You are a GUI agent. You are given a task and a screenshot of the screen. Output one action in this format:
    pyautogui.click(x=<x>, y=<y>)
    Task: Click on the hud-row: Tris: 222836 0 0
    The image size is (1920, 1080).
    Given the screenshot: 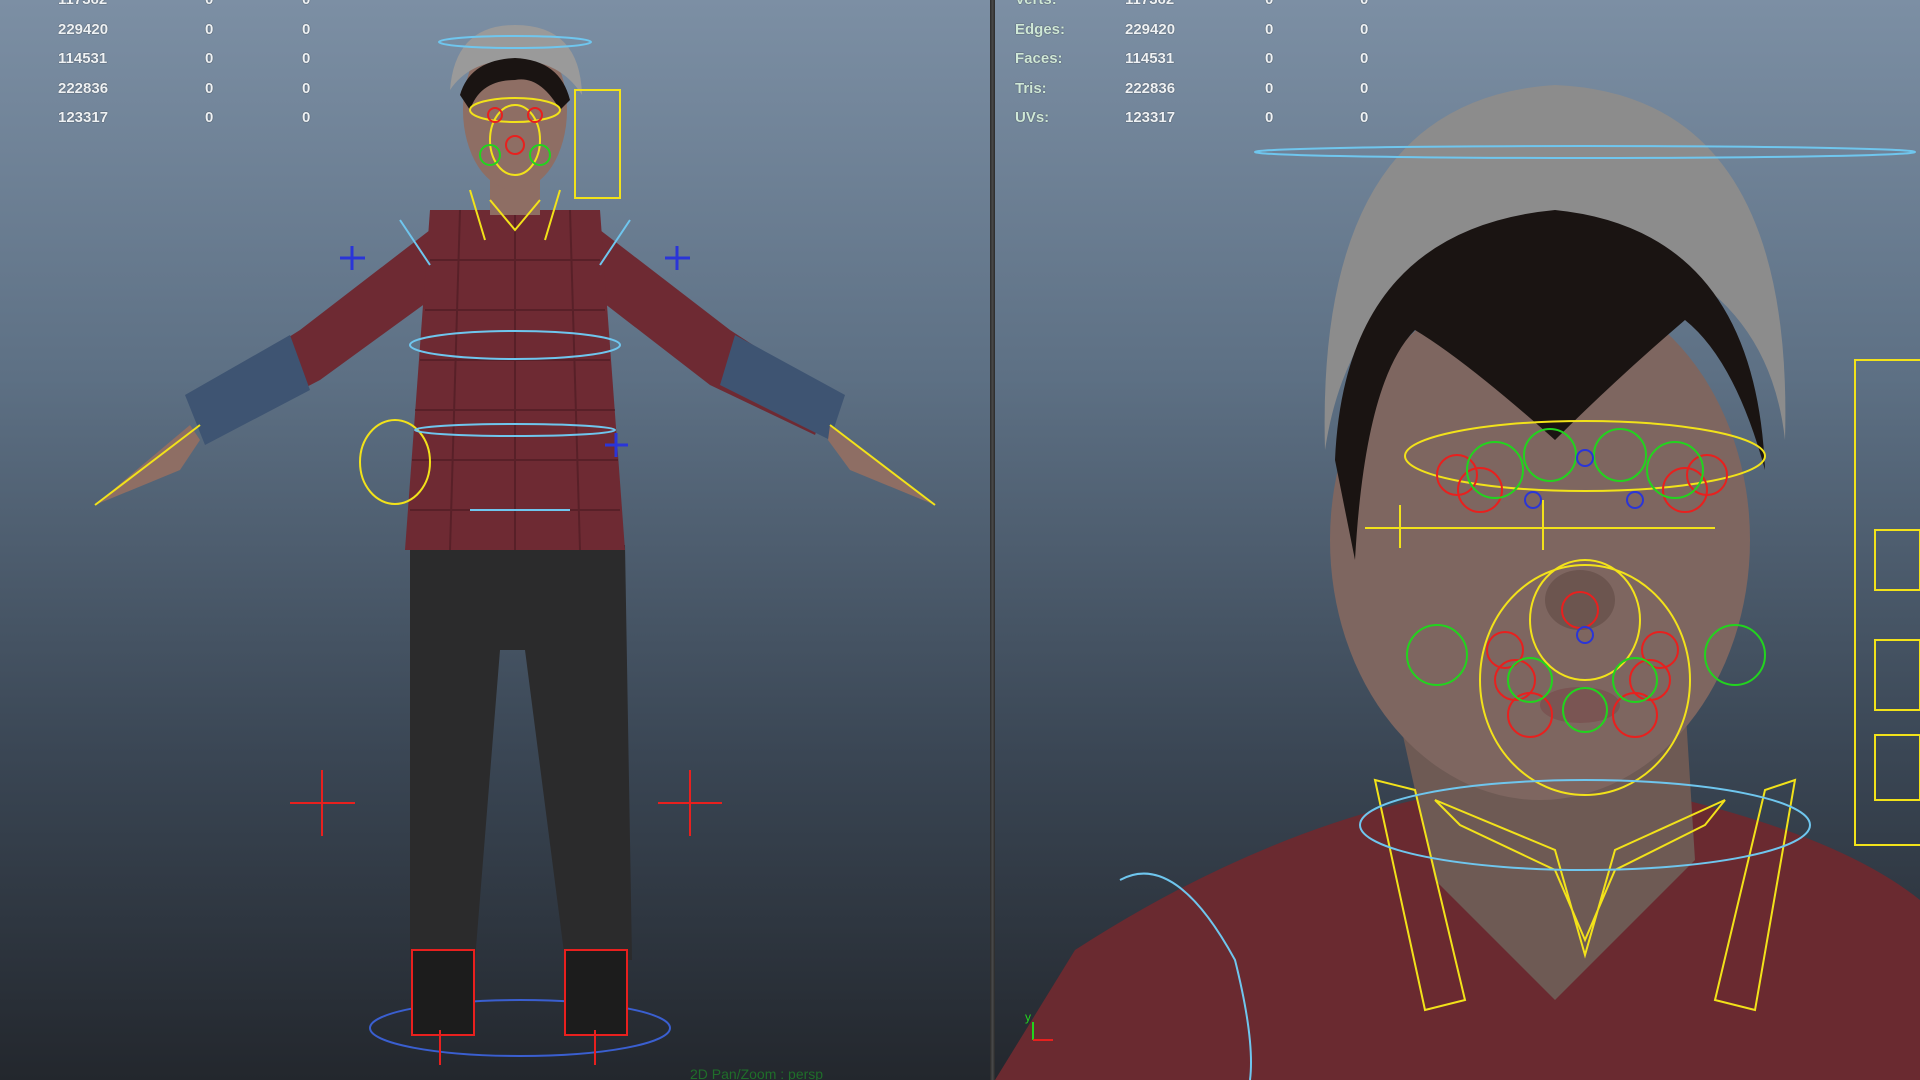 What is the action you would take?
    pyautogui.click(x=1225, y=95)
    